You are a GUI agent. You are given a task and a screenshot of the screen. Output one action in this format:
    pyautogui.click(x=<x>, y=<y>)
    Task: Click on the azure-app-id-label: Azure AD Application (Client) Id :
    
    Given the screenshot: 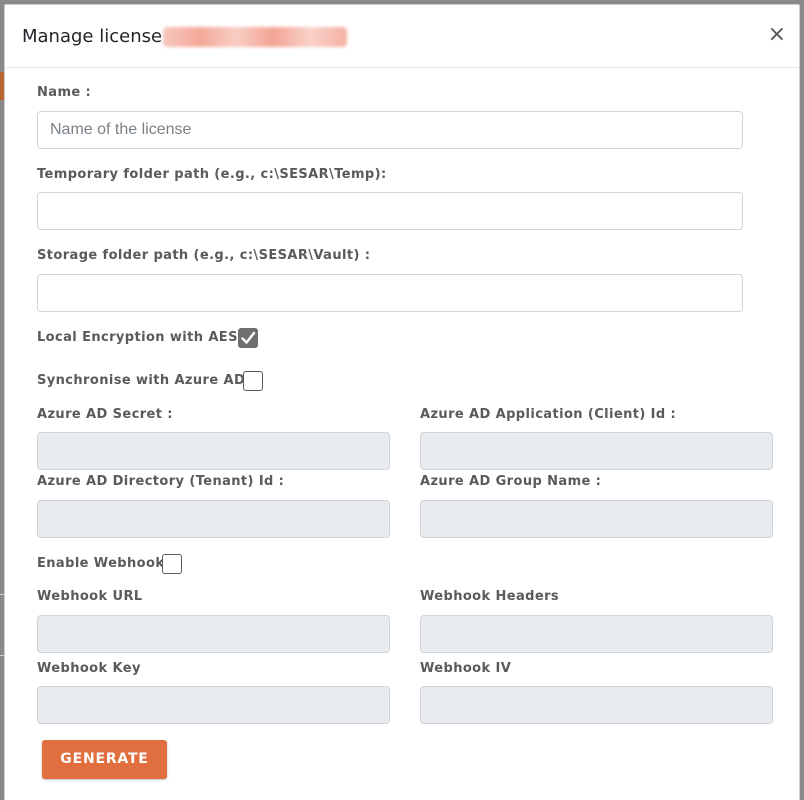 What is the action you would take?
    pyautogui.click(x=548, y=414)
    